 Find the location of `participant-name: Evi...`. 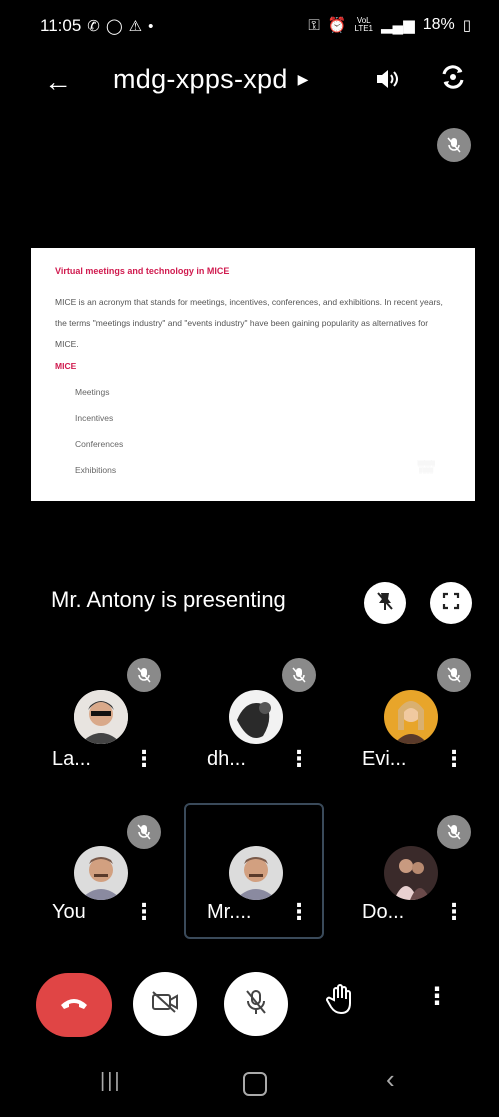

participant-name: Evi... is located at coordinates (384, 759).